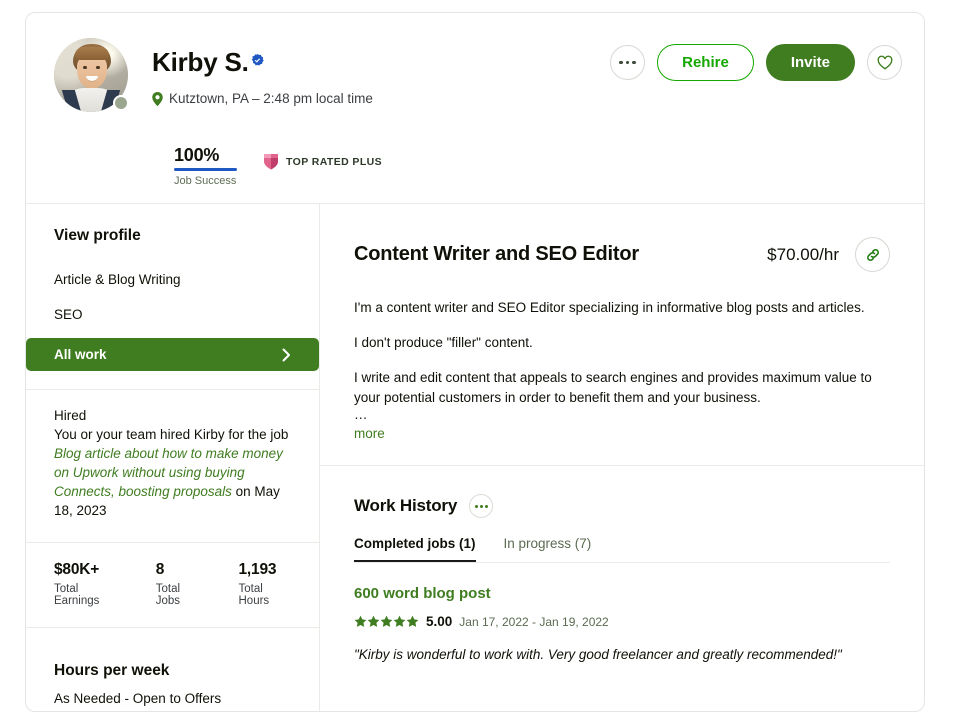 The image size is (960, 720). What do you see at coordinates (548, 549) in the screenshot?
I see `tab-in-progress: In progress (7)` at bounding box center [548, 549].